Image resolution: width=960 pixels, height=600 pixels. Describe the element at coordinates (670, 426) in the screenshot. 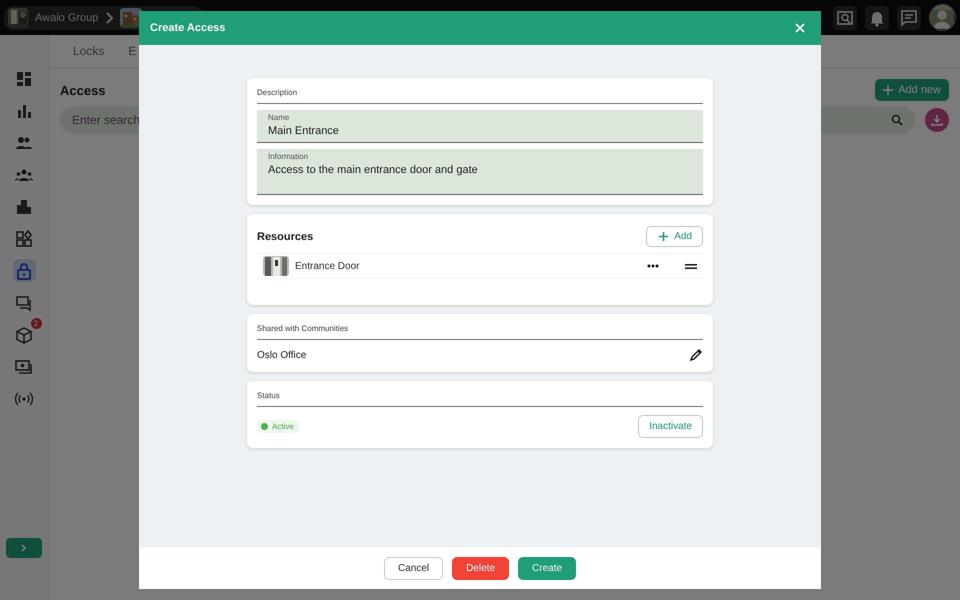

I see `inactivate-button: Inactivate` at that location.